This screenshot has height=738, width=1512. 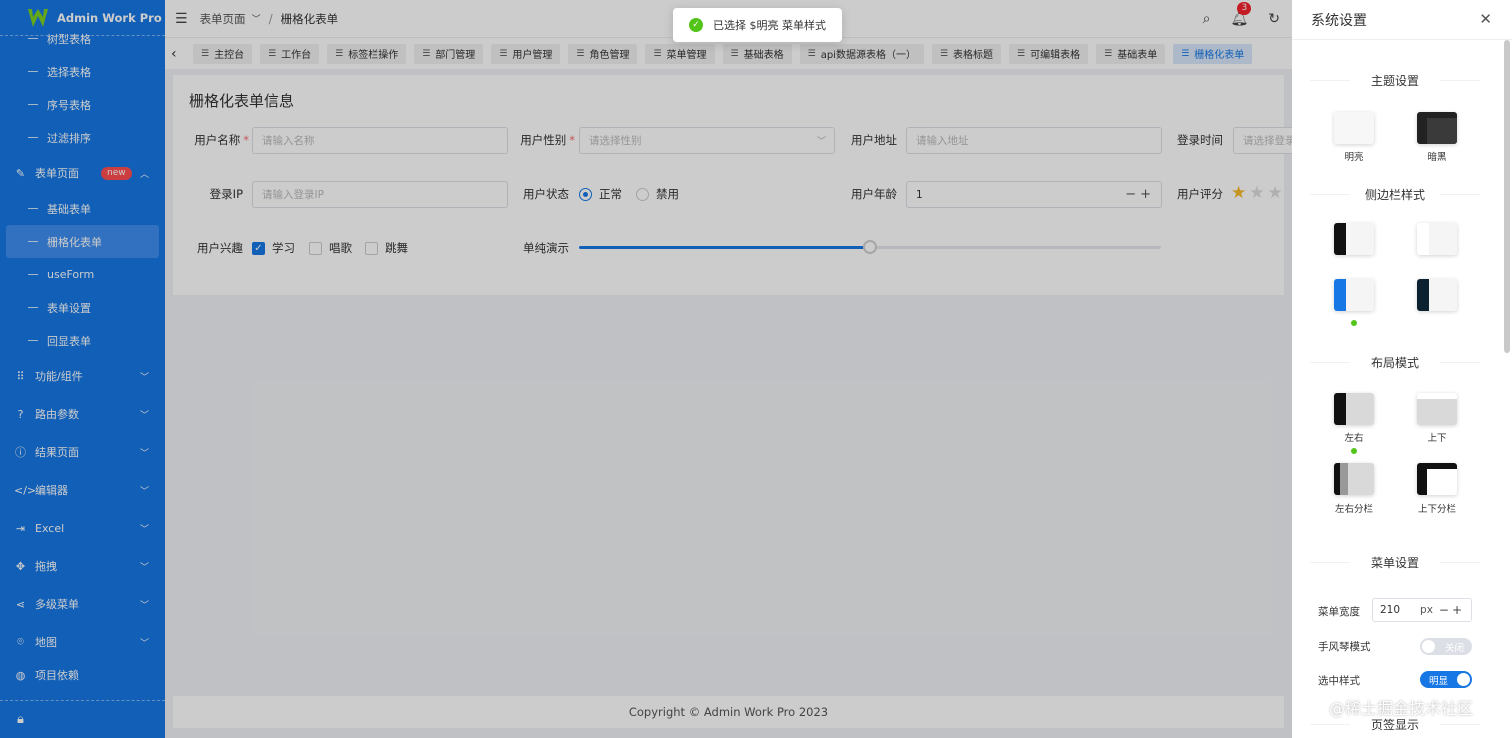 I want to click on check-circle-icon: ✓, so click(x=696, y=25).